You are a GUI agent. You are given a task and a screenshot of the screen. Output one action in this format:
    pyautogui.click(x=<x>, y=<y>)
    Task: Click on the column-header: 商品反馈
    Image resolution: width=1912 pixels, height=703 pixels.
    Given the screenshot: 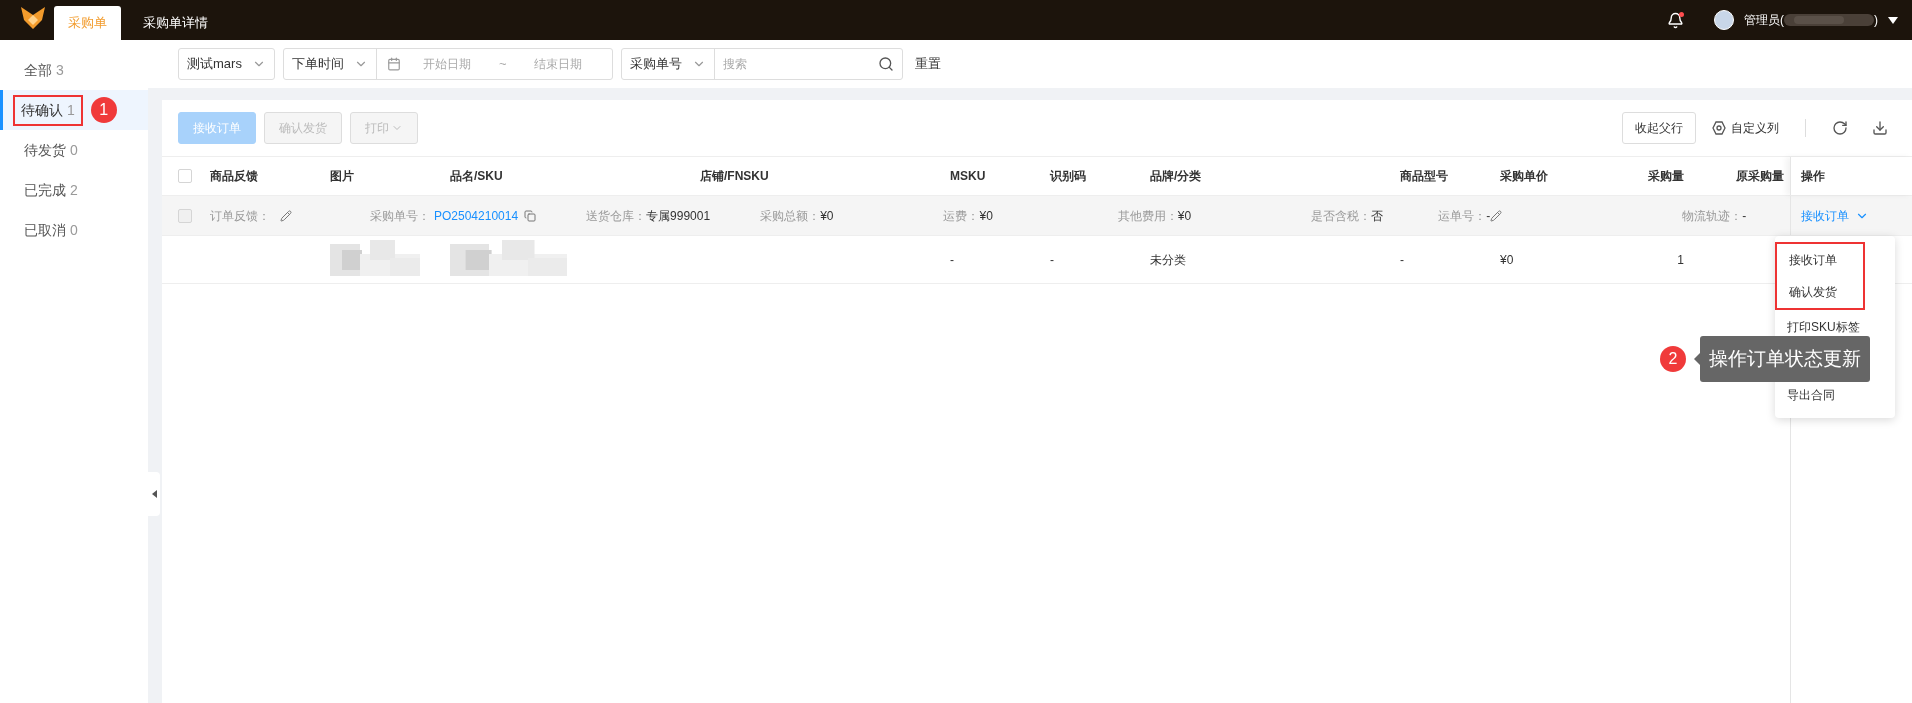 What is the action you would take?
    pyautogui.click(x=234, y=176)
    